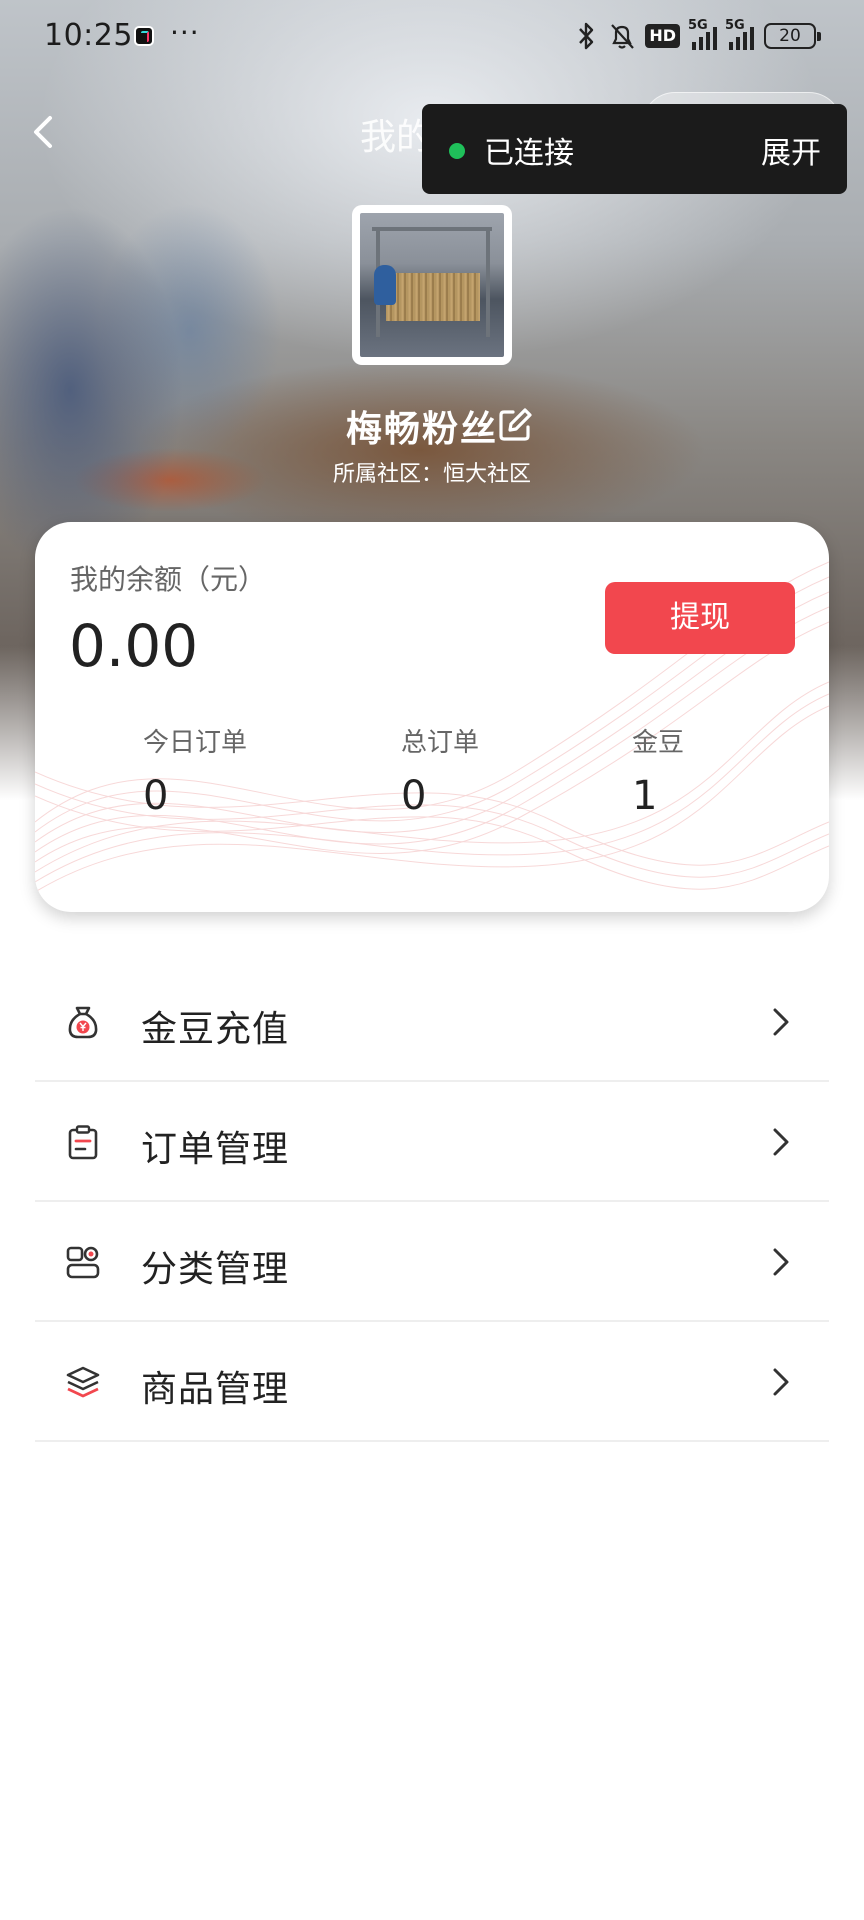  Describe the element at coordinates (185, 32) in the screenshot. I see `status-more-icon: ···` at that location.